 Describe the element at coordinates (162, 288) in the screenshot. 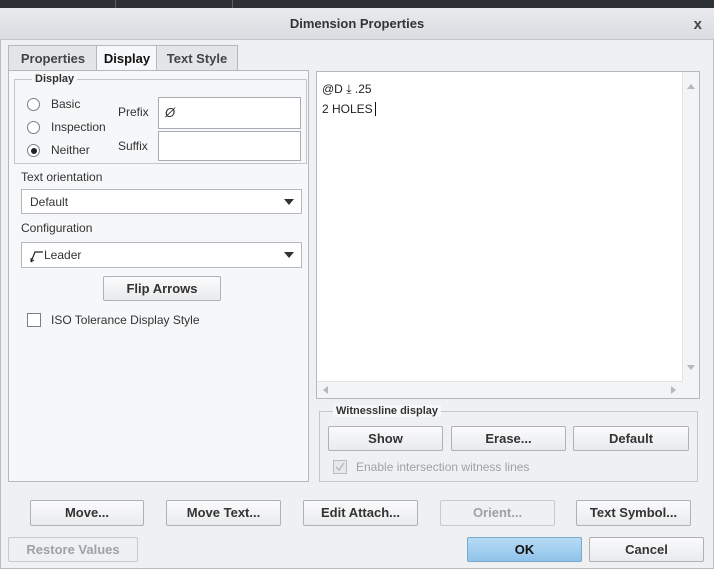

I see `flip-arrows-button: Flip Arrows` at that location.